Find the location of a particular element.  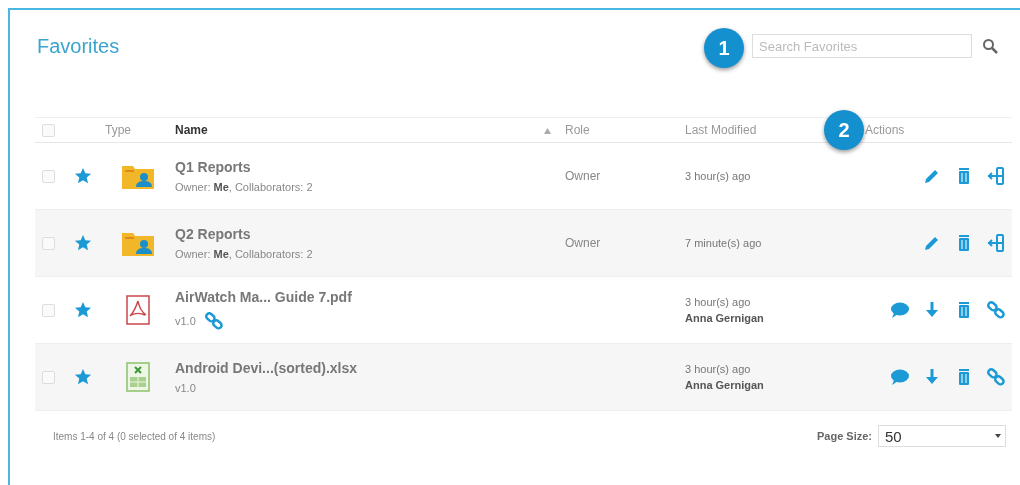

select-all-checkbox is located at coordinates (48, 130).